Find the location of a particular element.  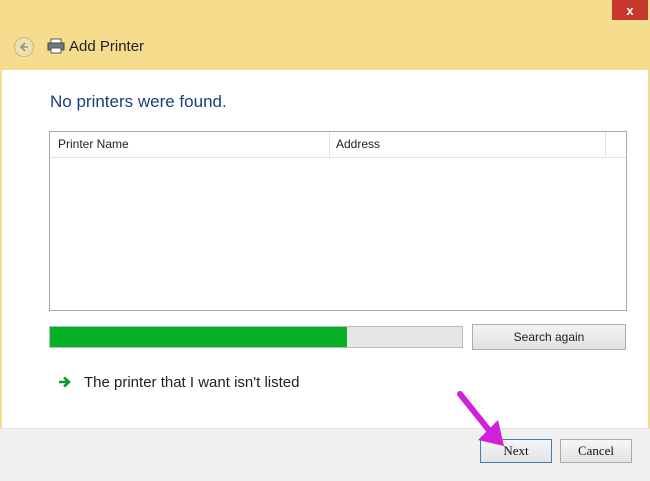

green-arrow-icon is located at coordinates (65, 382).